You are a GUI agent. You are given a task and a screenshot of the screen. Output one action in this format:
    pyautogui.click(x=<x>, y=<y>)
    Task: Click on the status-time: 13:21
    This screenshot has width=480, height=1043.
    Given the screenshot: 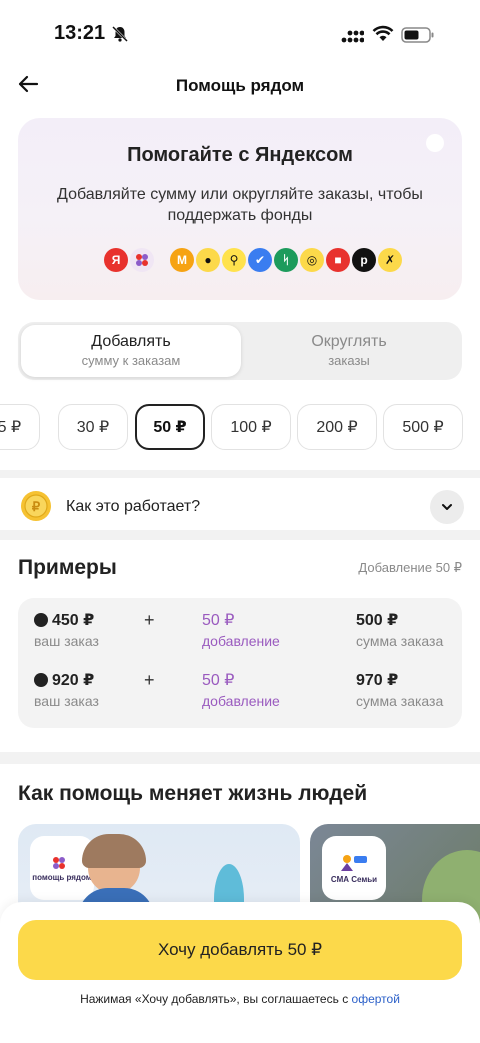 What is the action you would take?
    pyautogui.click(x=80, y=33)
    